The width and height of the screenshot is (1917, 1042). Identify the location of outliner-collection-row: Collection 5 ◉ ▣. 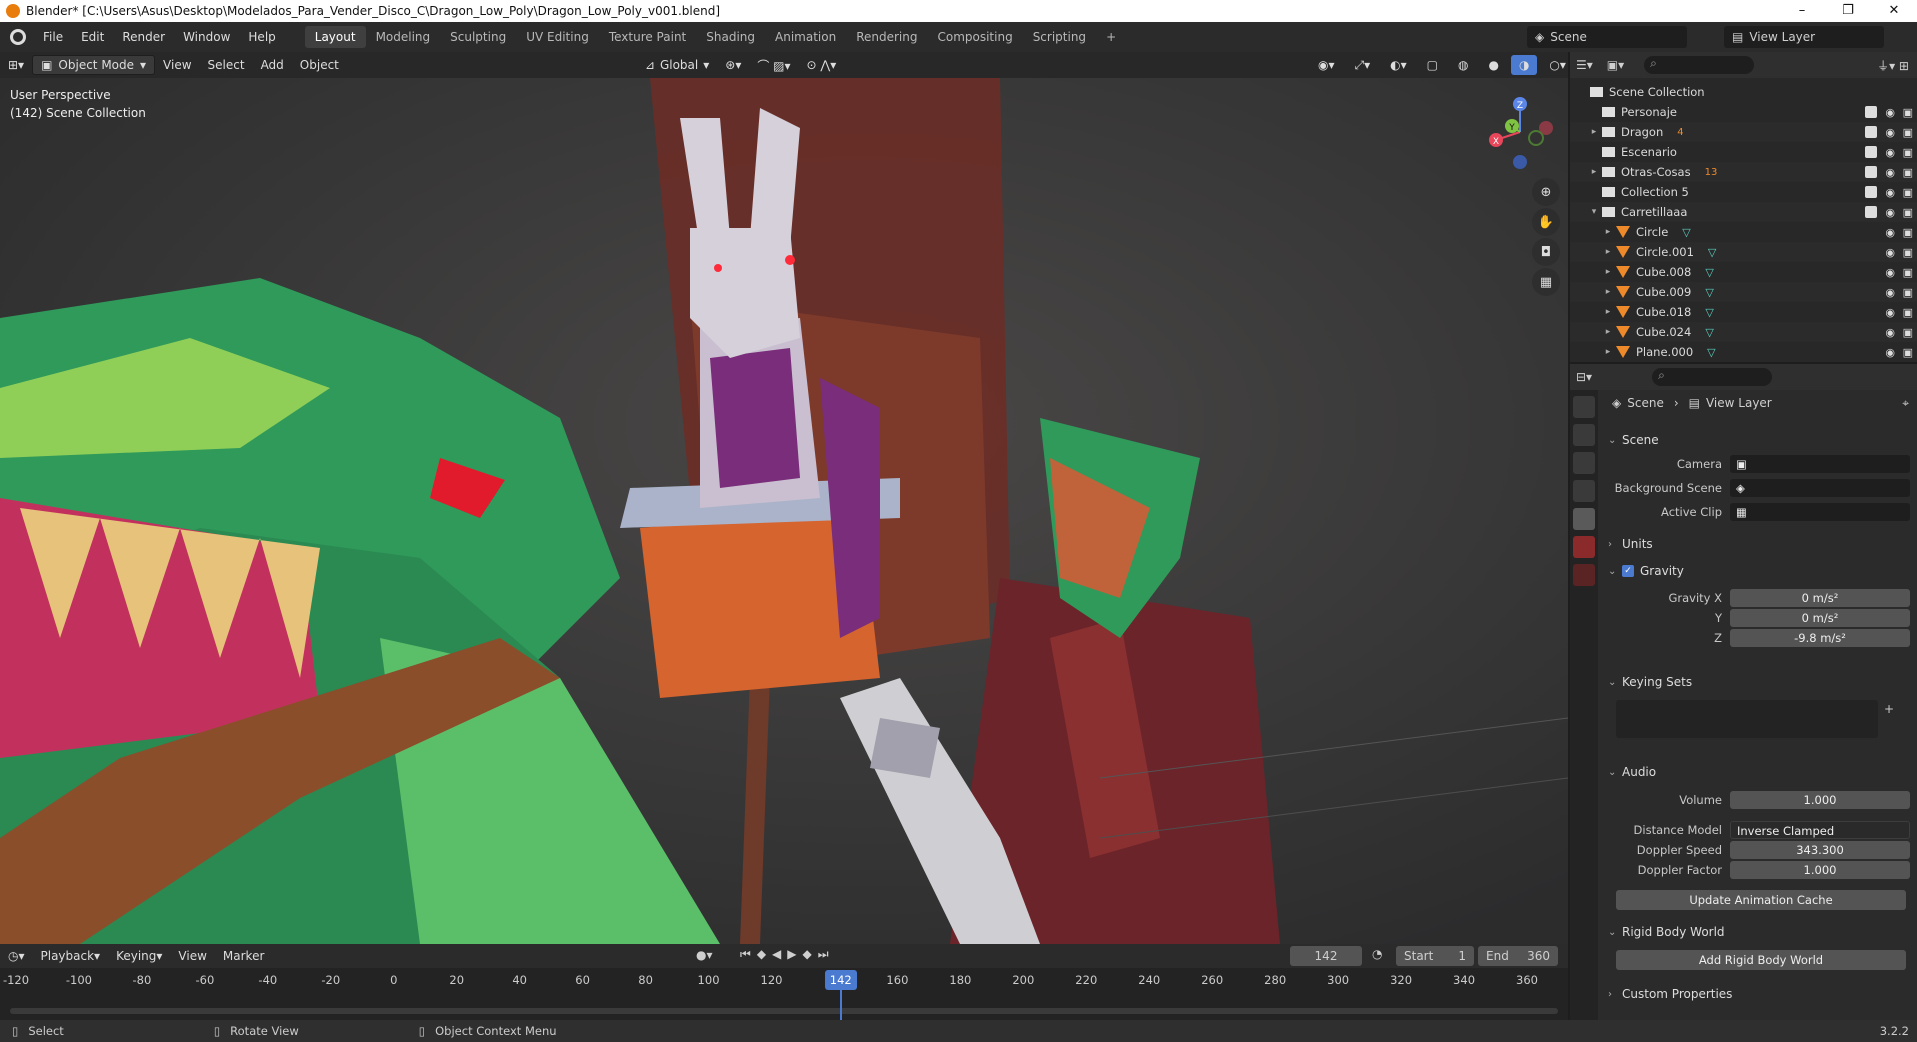
(1743, 192).